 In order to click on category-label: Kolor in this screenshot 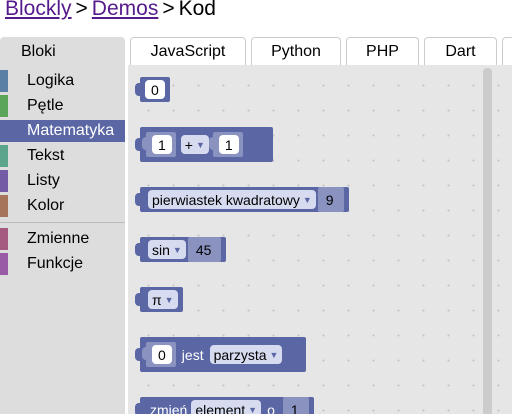, I will do `click(46, 205)`.